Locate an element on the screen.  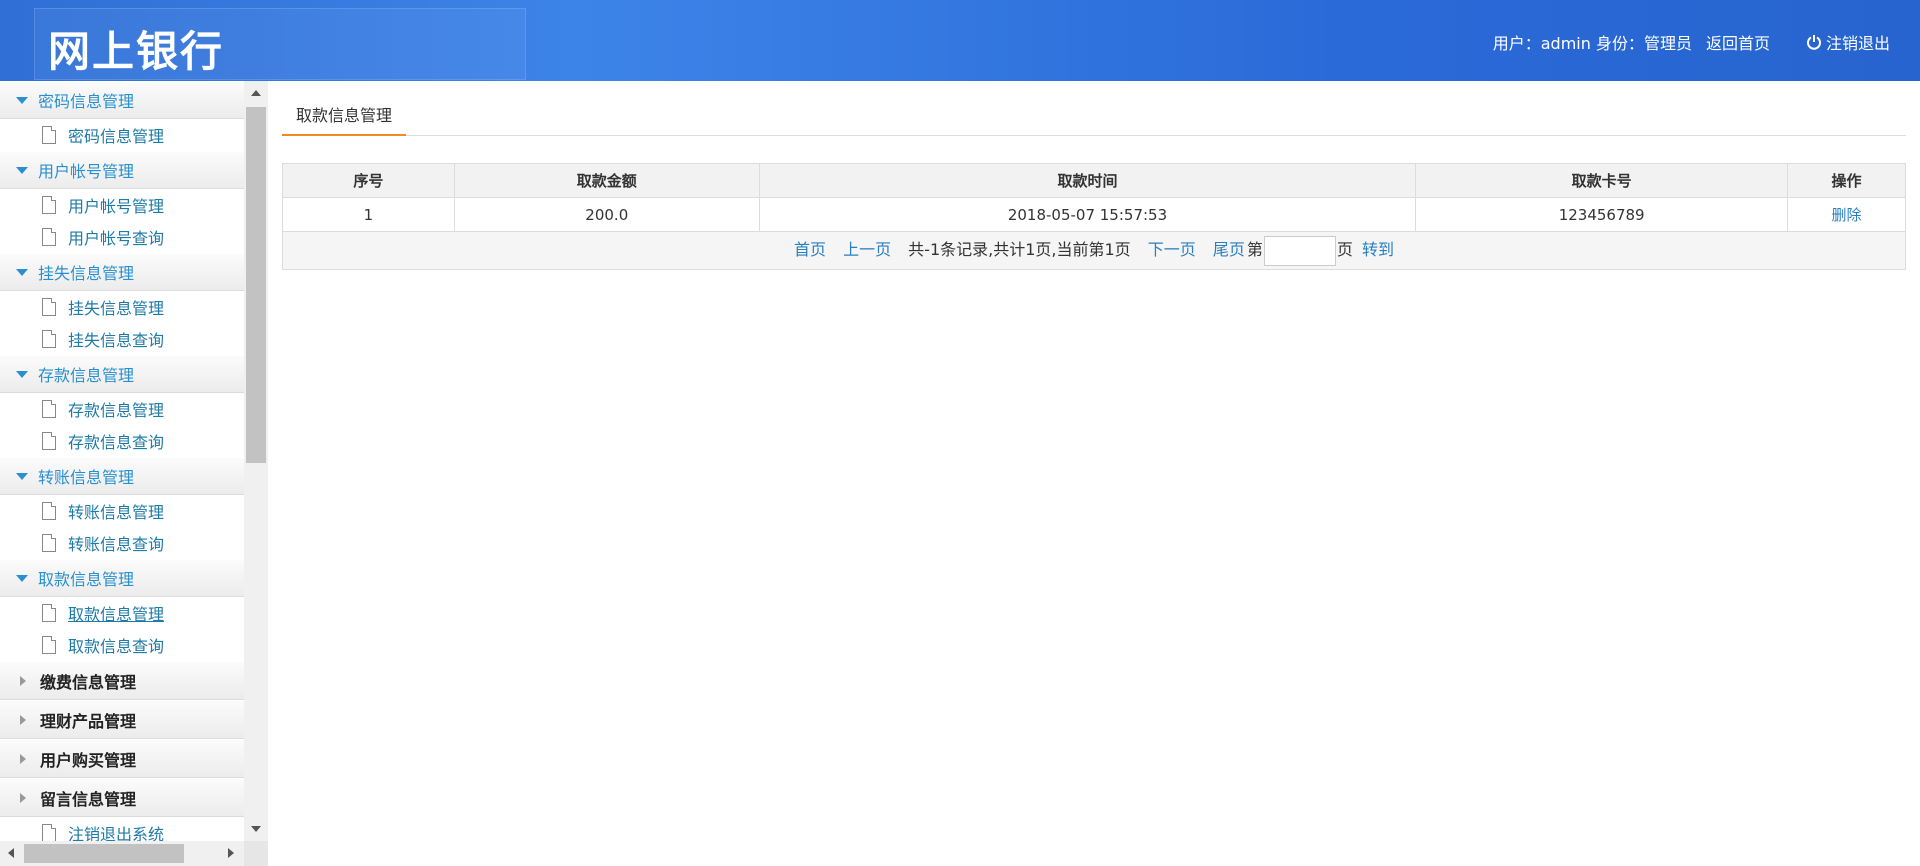
logout-button: 注销退出 is located at coordinates (1850, 42).